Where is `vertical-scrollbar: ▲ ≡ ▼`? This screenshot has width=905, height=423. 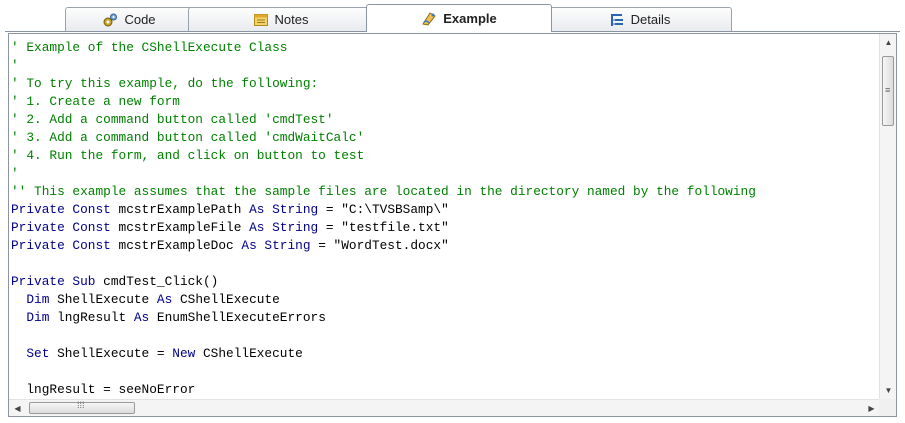
vertical-scrollbar: ▲ ≡ ▼ is located at coordinates (887, 216).